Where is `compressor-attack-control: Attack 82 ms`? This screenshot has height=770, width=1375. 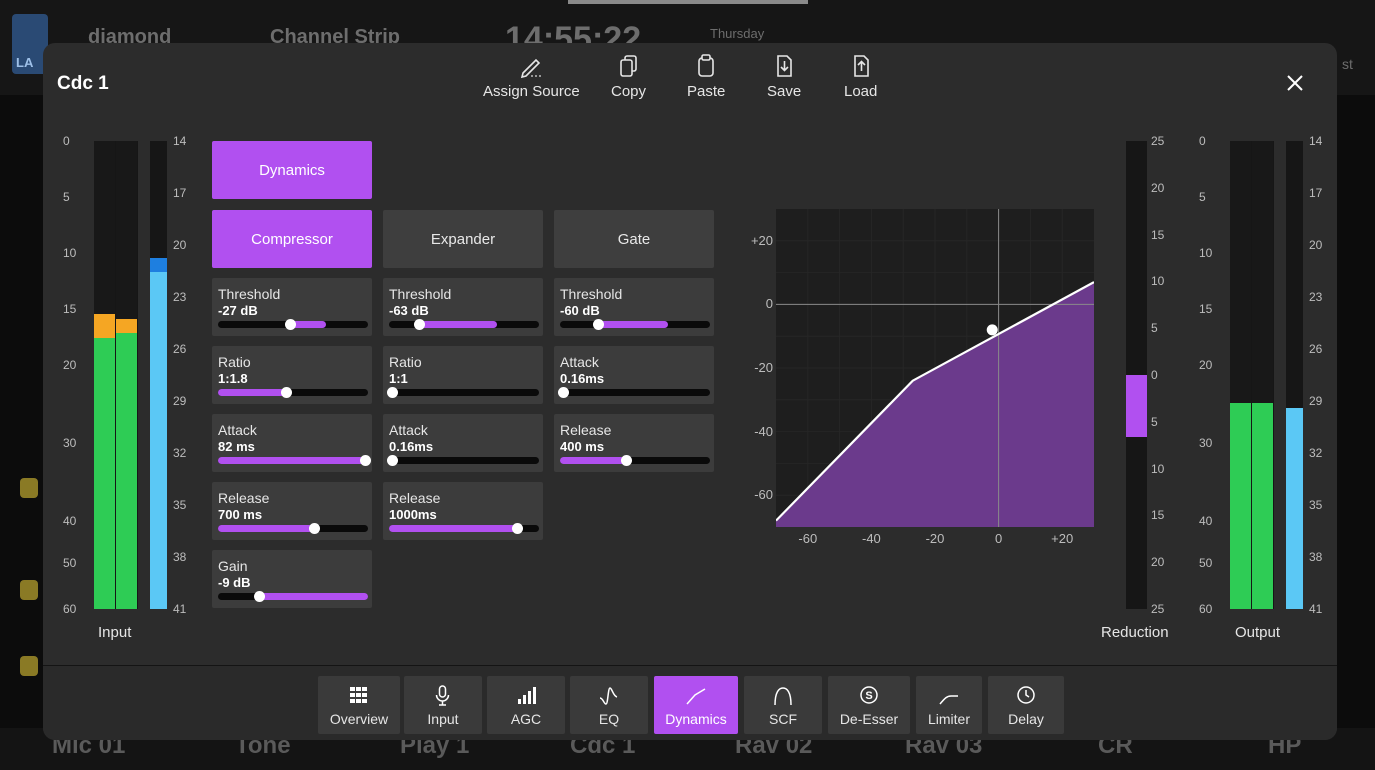
compressor-attack-control: Attack 82 ms is located at coordinates (292, 443).